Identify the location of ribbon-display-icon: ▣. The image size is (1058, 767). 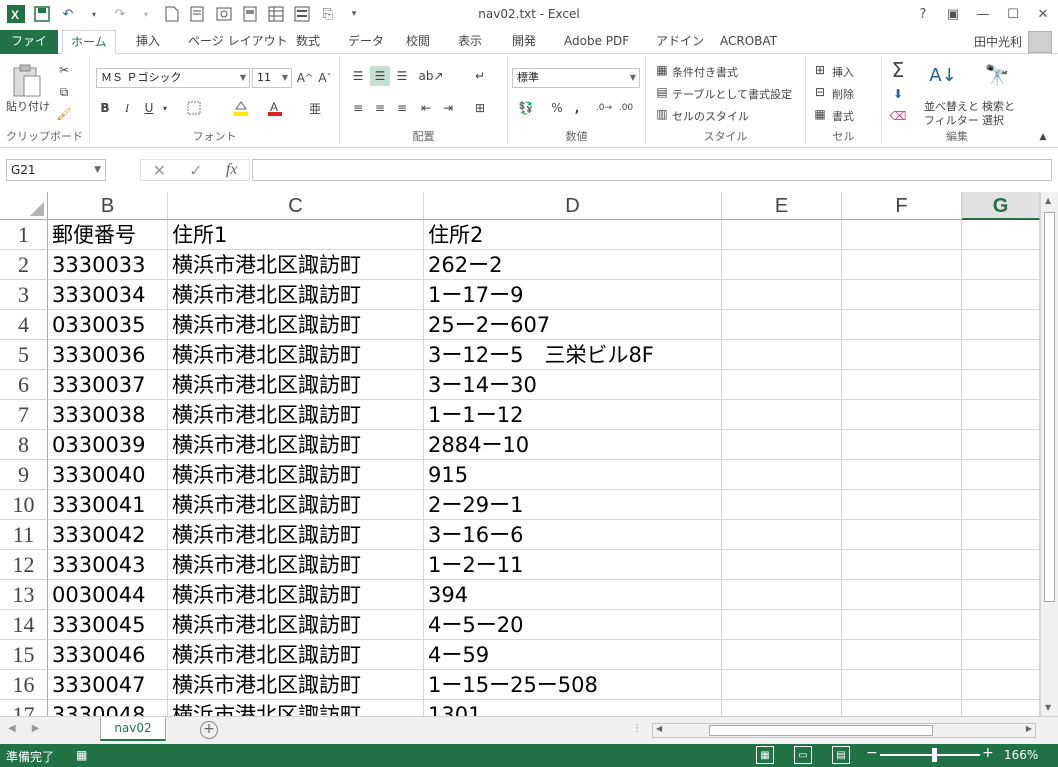
(953, 14).